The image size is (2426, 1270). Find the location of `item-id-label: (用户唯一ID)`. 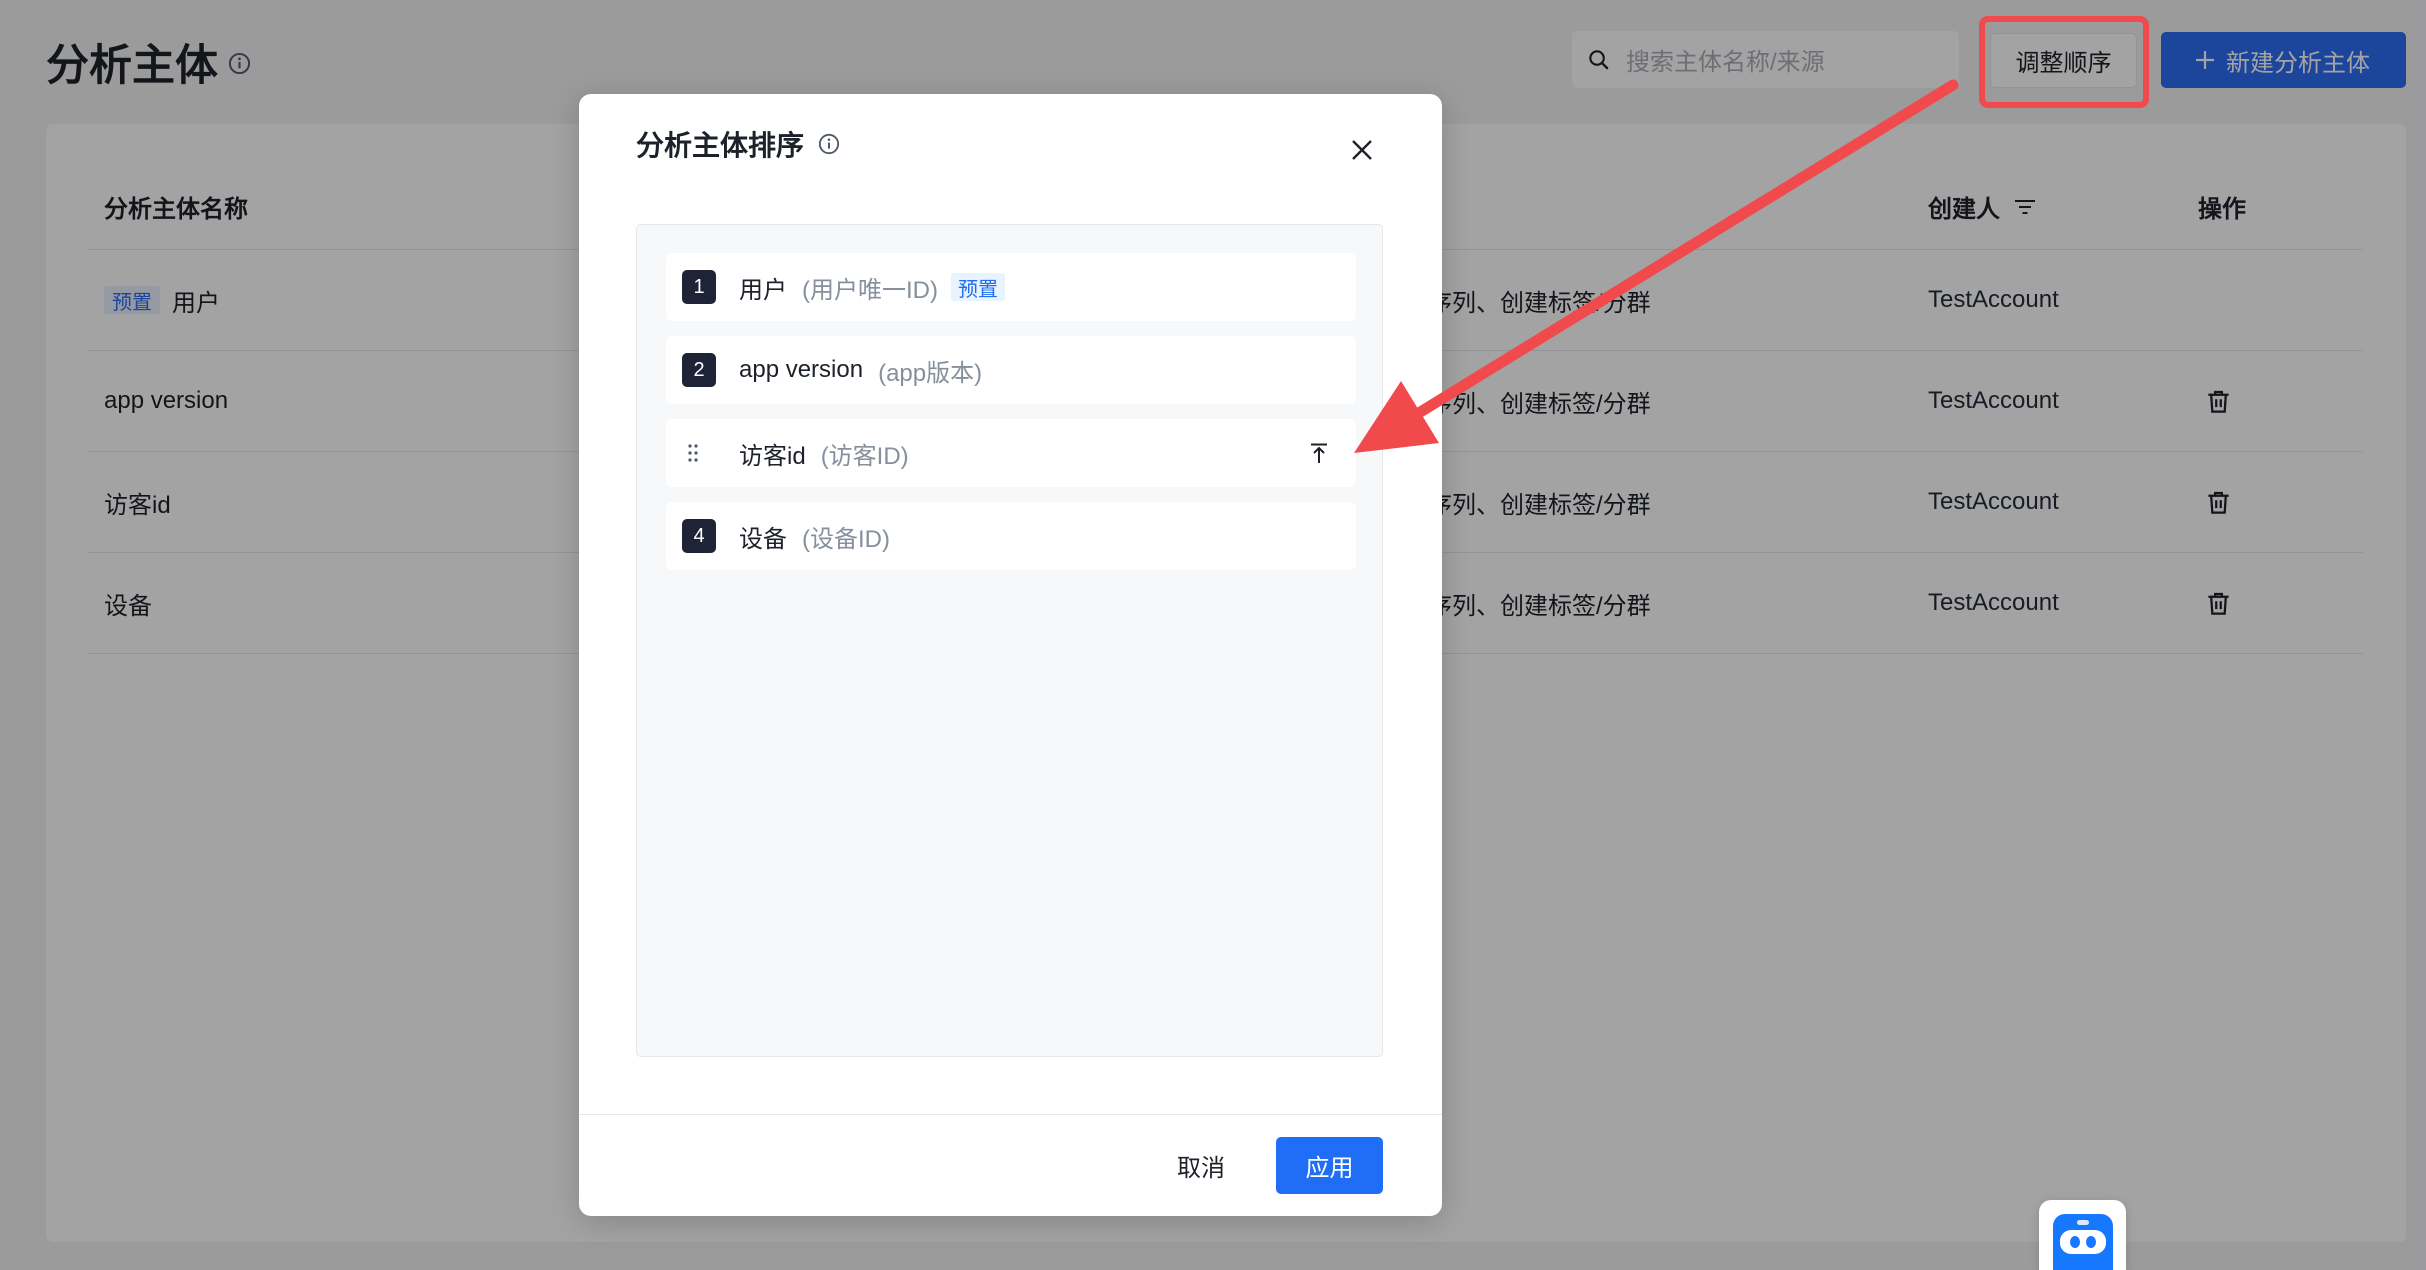

item-id-label: (用户唯一ID) is located at coordinates (870, 290).